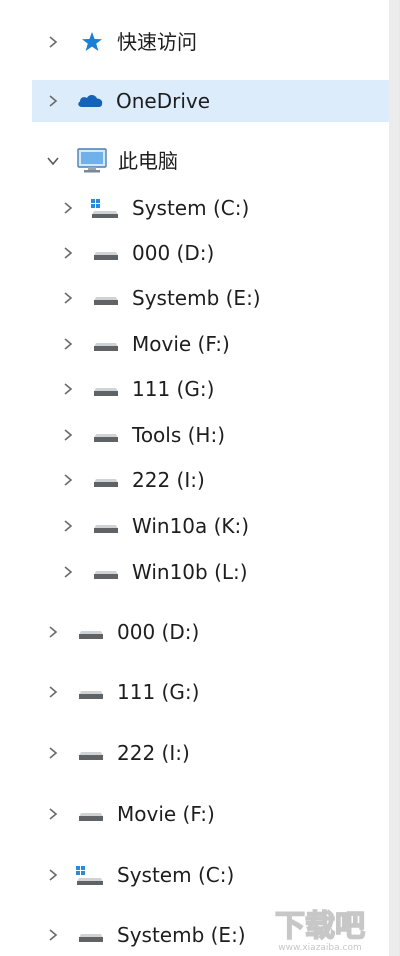 This screenshot has height=956, width=400. I want to click on drive-item-g: 111 (G:), so click(195, 389).